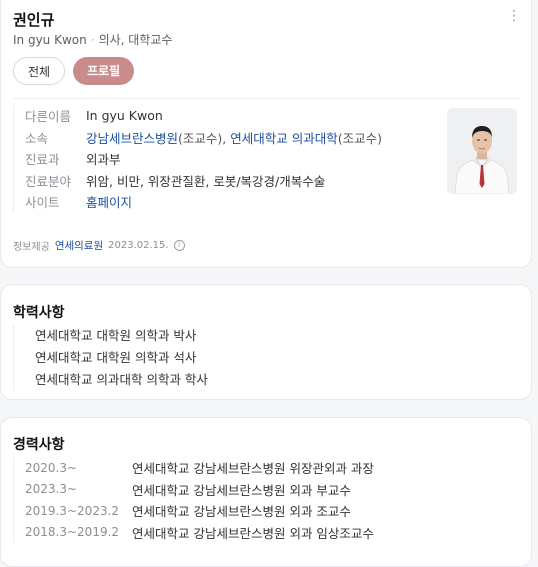 This screenshot has height=567, width=538. I want to click on profile-subline: In gyu Kwon · 의사, 대학교수, so click(92, 39).